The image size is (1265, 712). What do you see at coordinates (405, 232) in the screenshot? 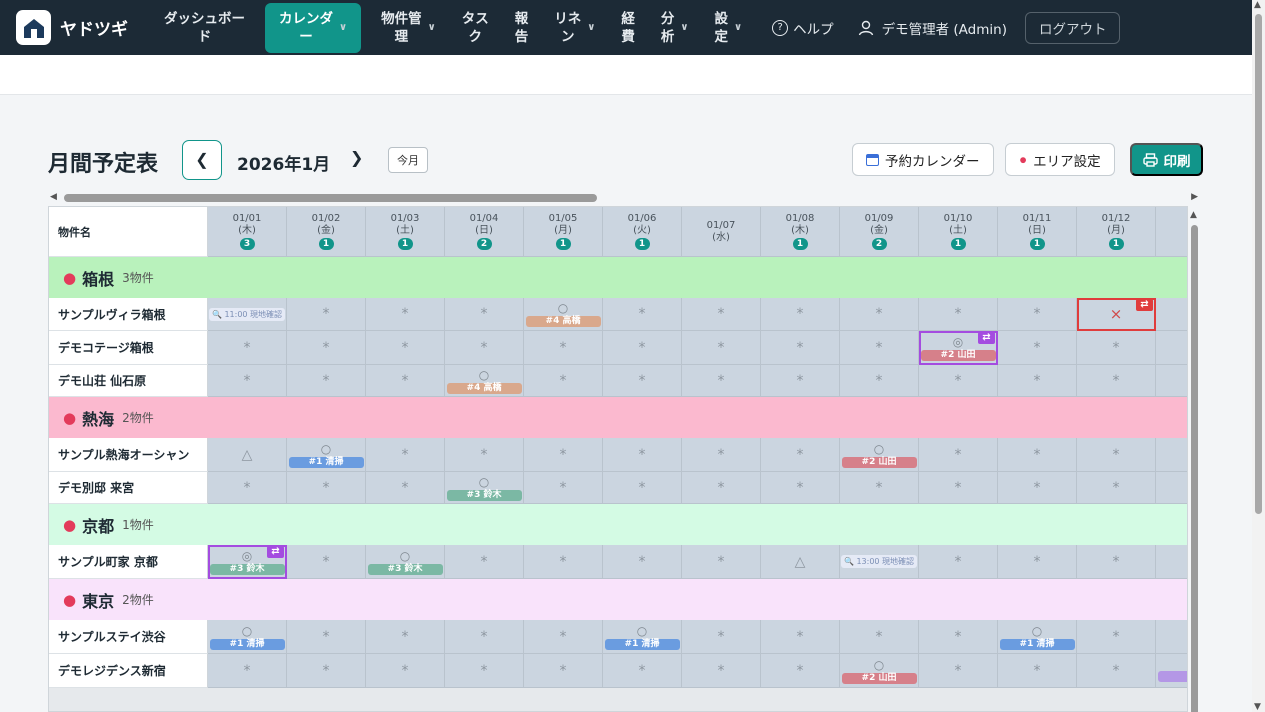
I see `day-header: 01/03 (土) 1` at bounding box center [405, 232].